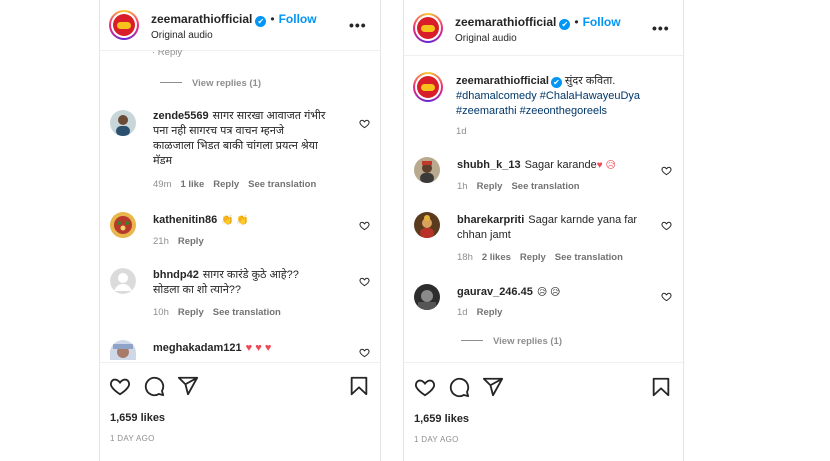 This screenshot has width=830, height=461. What do you see at coordinates (461, 131) in the screenshot?
I see `caption-time: 1d` at bounding box center [461, 131].